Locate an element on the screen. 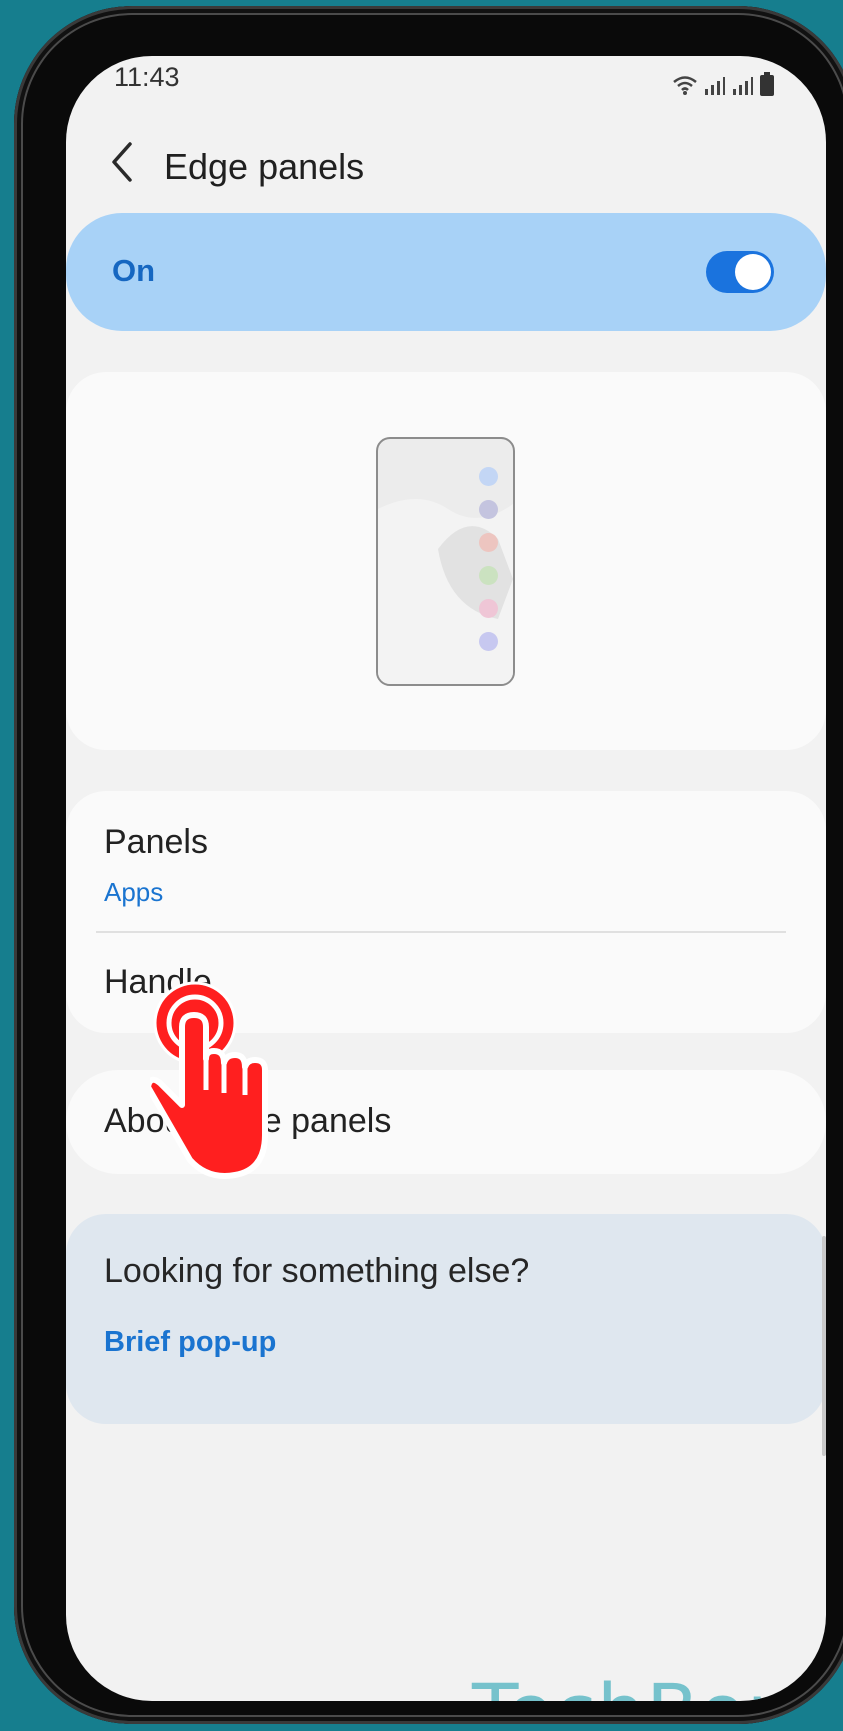 Image resolution: width=843 pixels, height=1731 pixels. preview-phone-illustration is located at coordinates (445, 561).